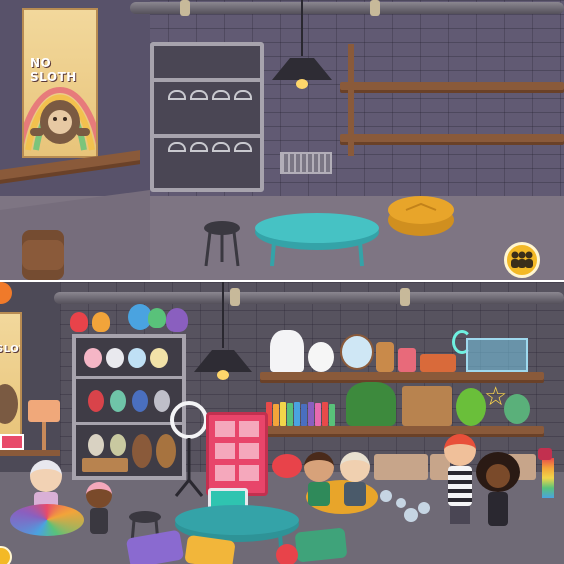 This screenshot has width=564, height=564. I want to click on shelf-divider, so click(129, 377).